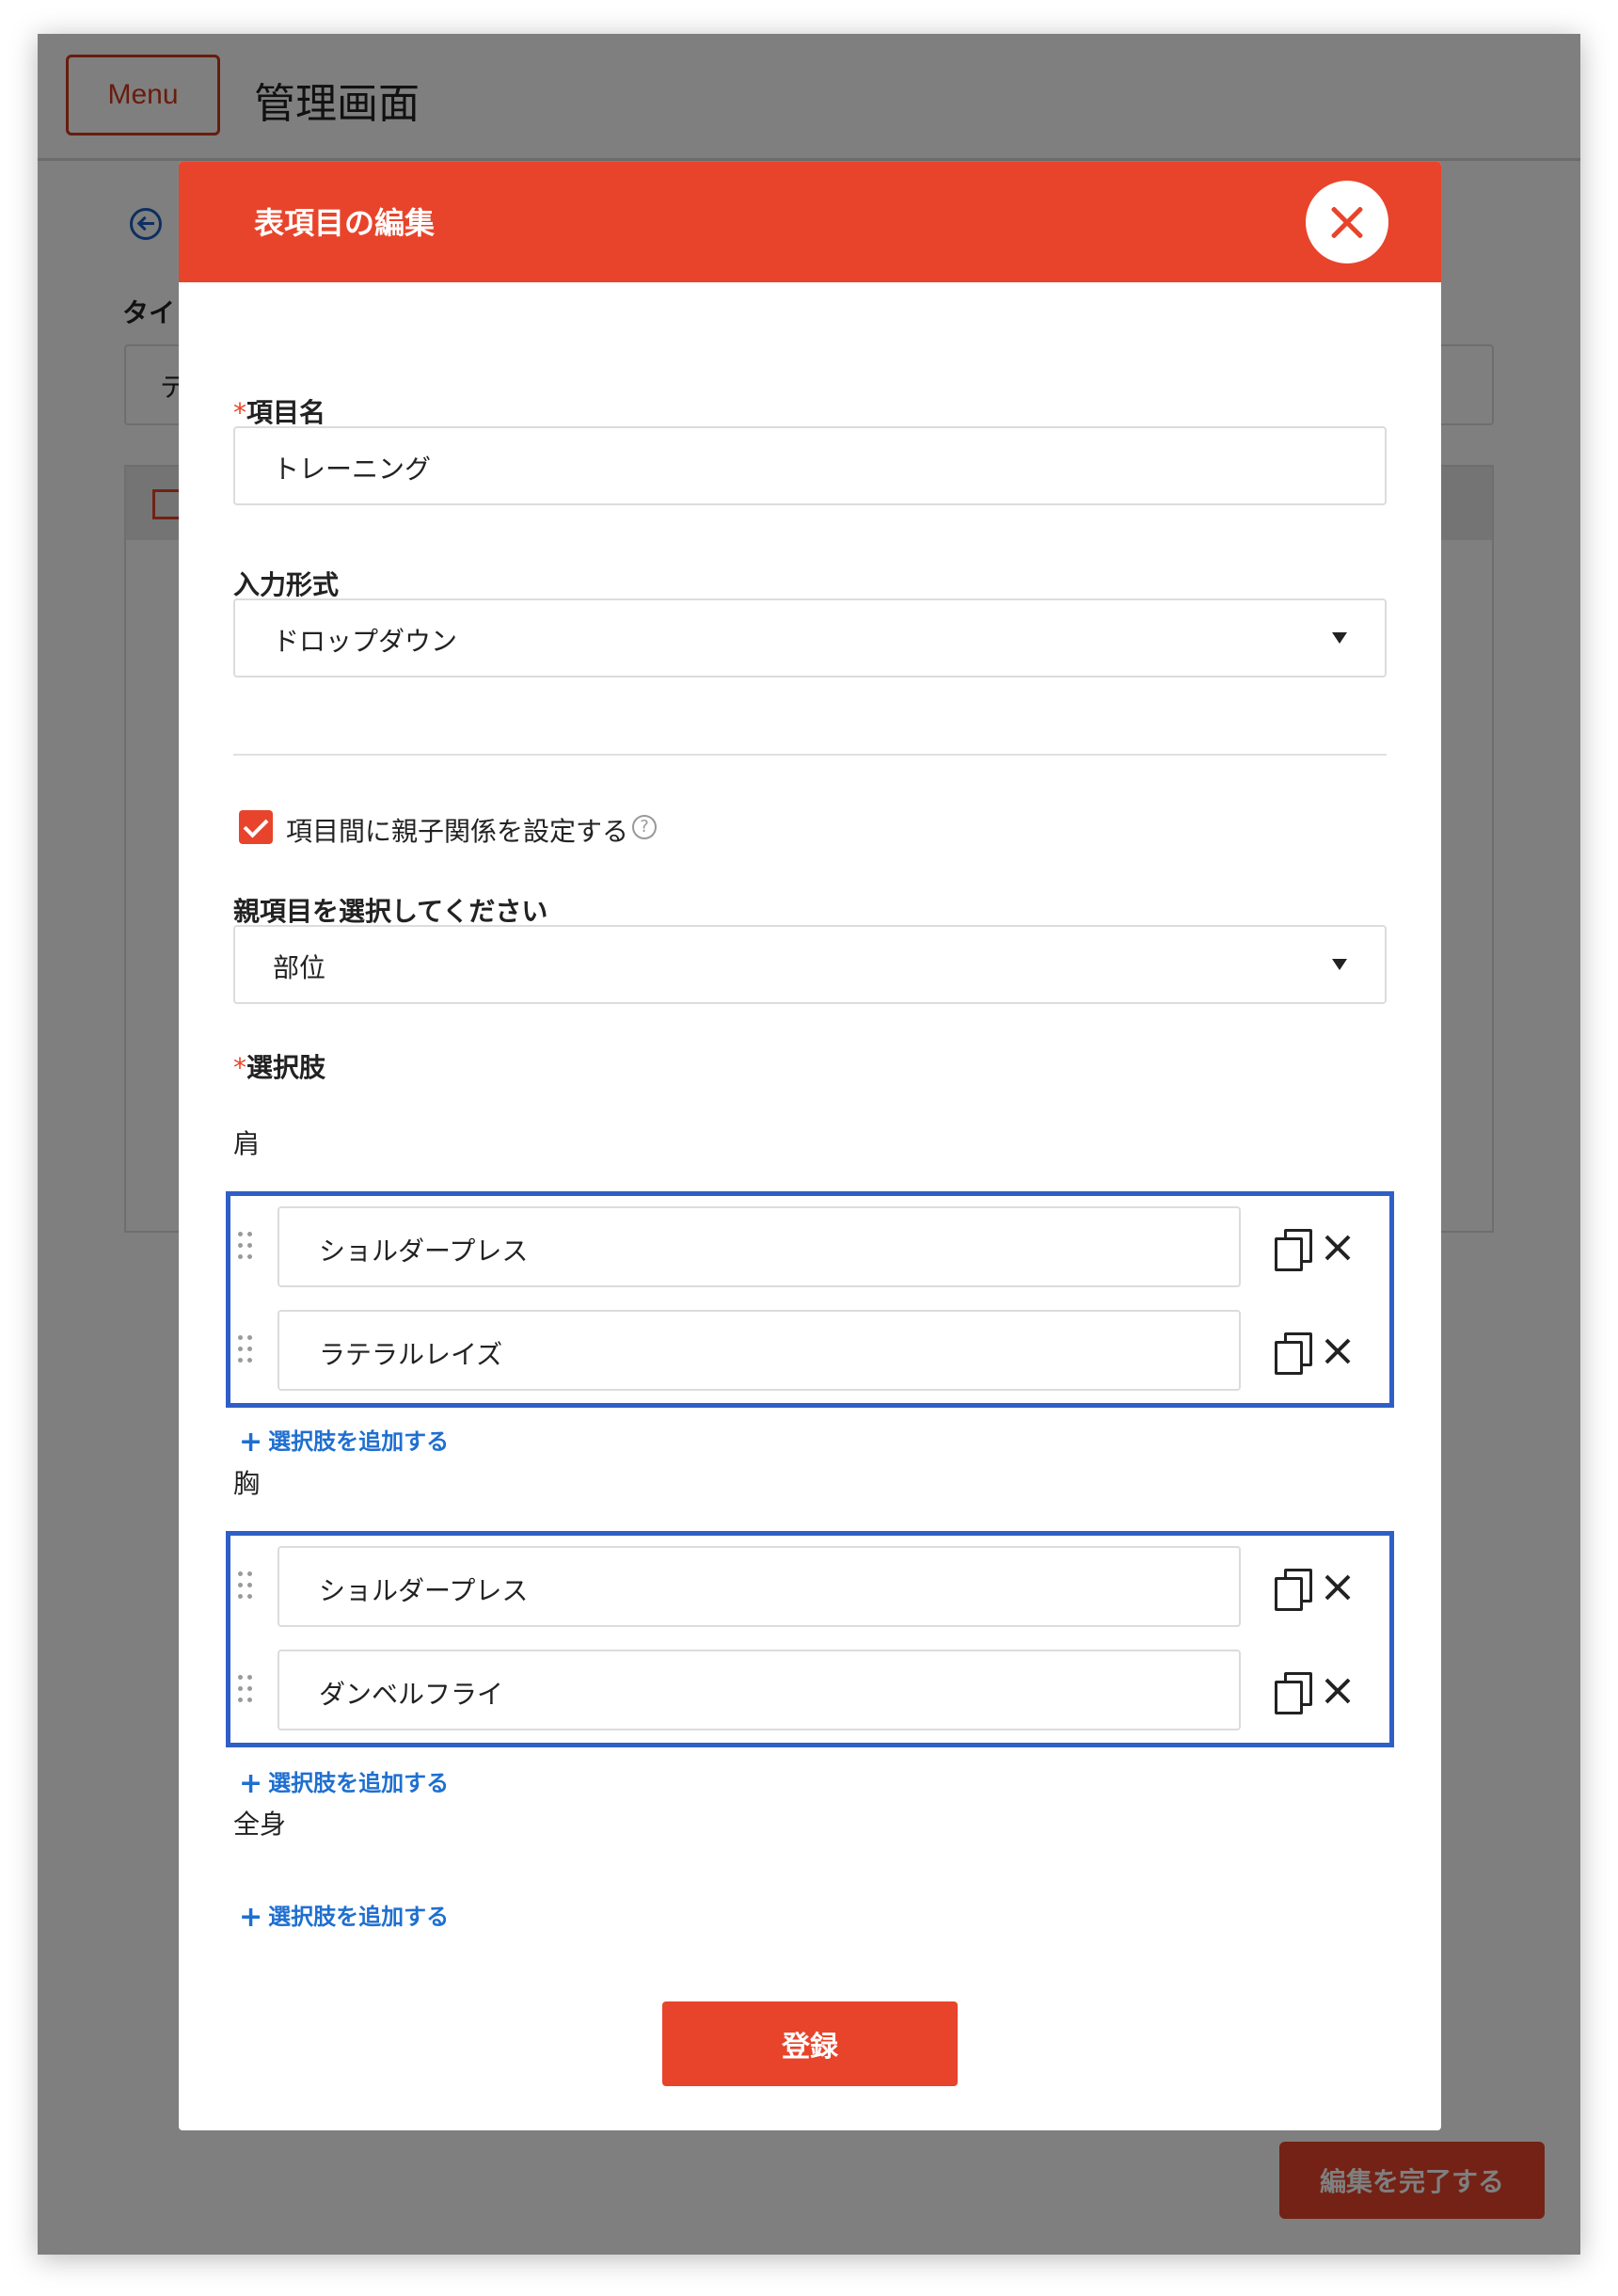 This screenshot has width=1618, height=2296. Describe the element at coordinates (239, 412) in the screenshot. I see `required-mark: *` at that location.